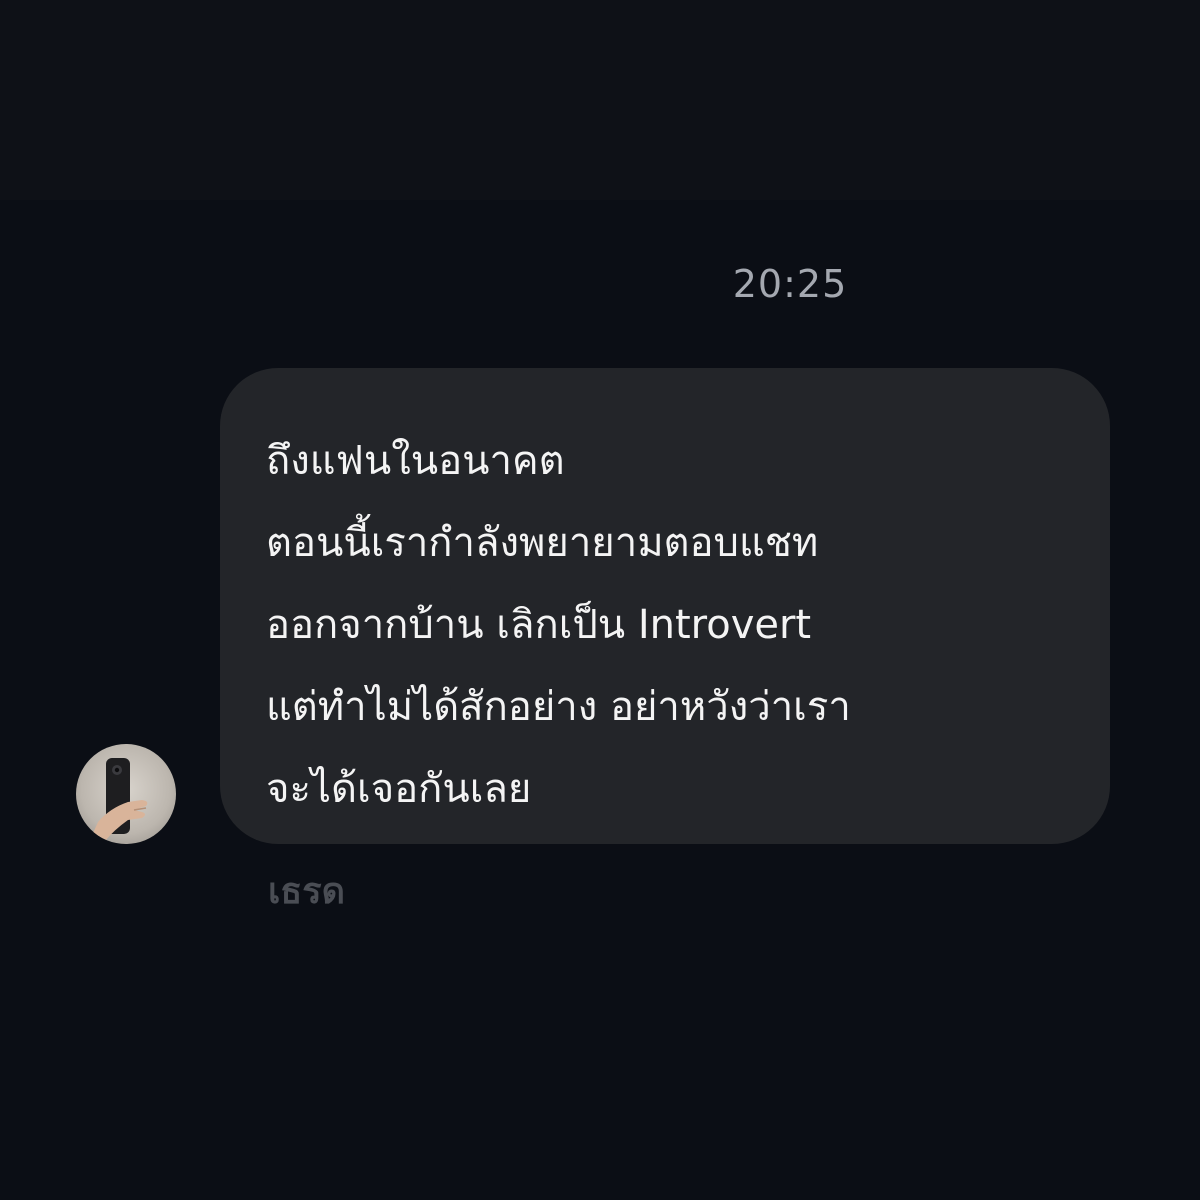  What do you see at coordinates (542, 543) in the screenshot?
I see `message-line: ตอนนี้เรากำลังพยายามตอบแชท` at bounding box center [542, 543].